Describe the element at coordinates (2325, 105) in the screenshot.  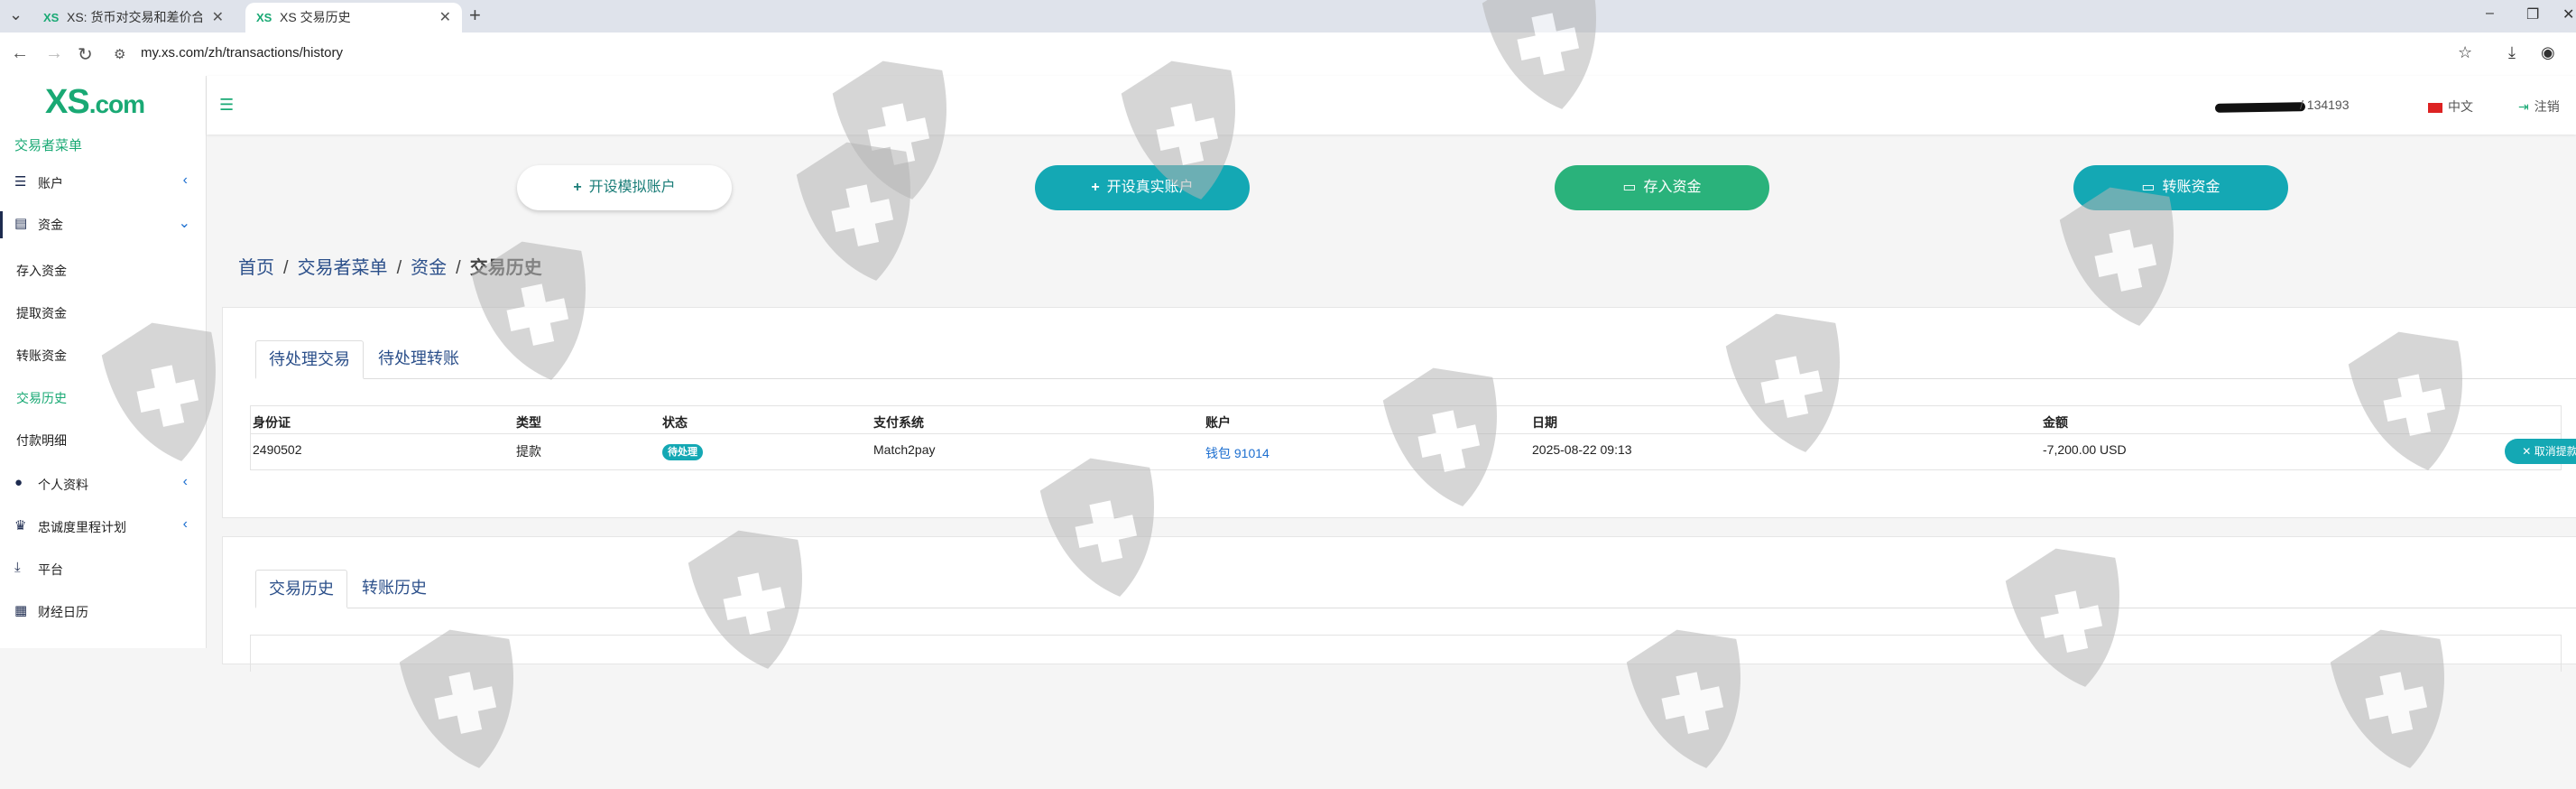
I see `user-id: / 134193` at that location.